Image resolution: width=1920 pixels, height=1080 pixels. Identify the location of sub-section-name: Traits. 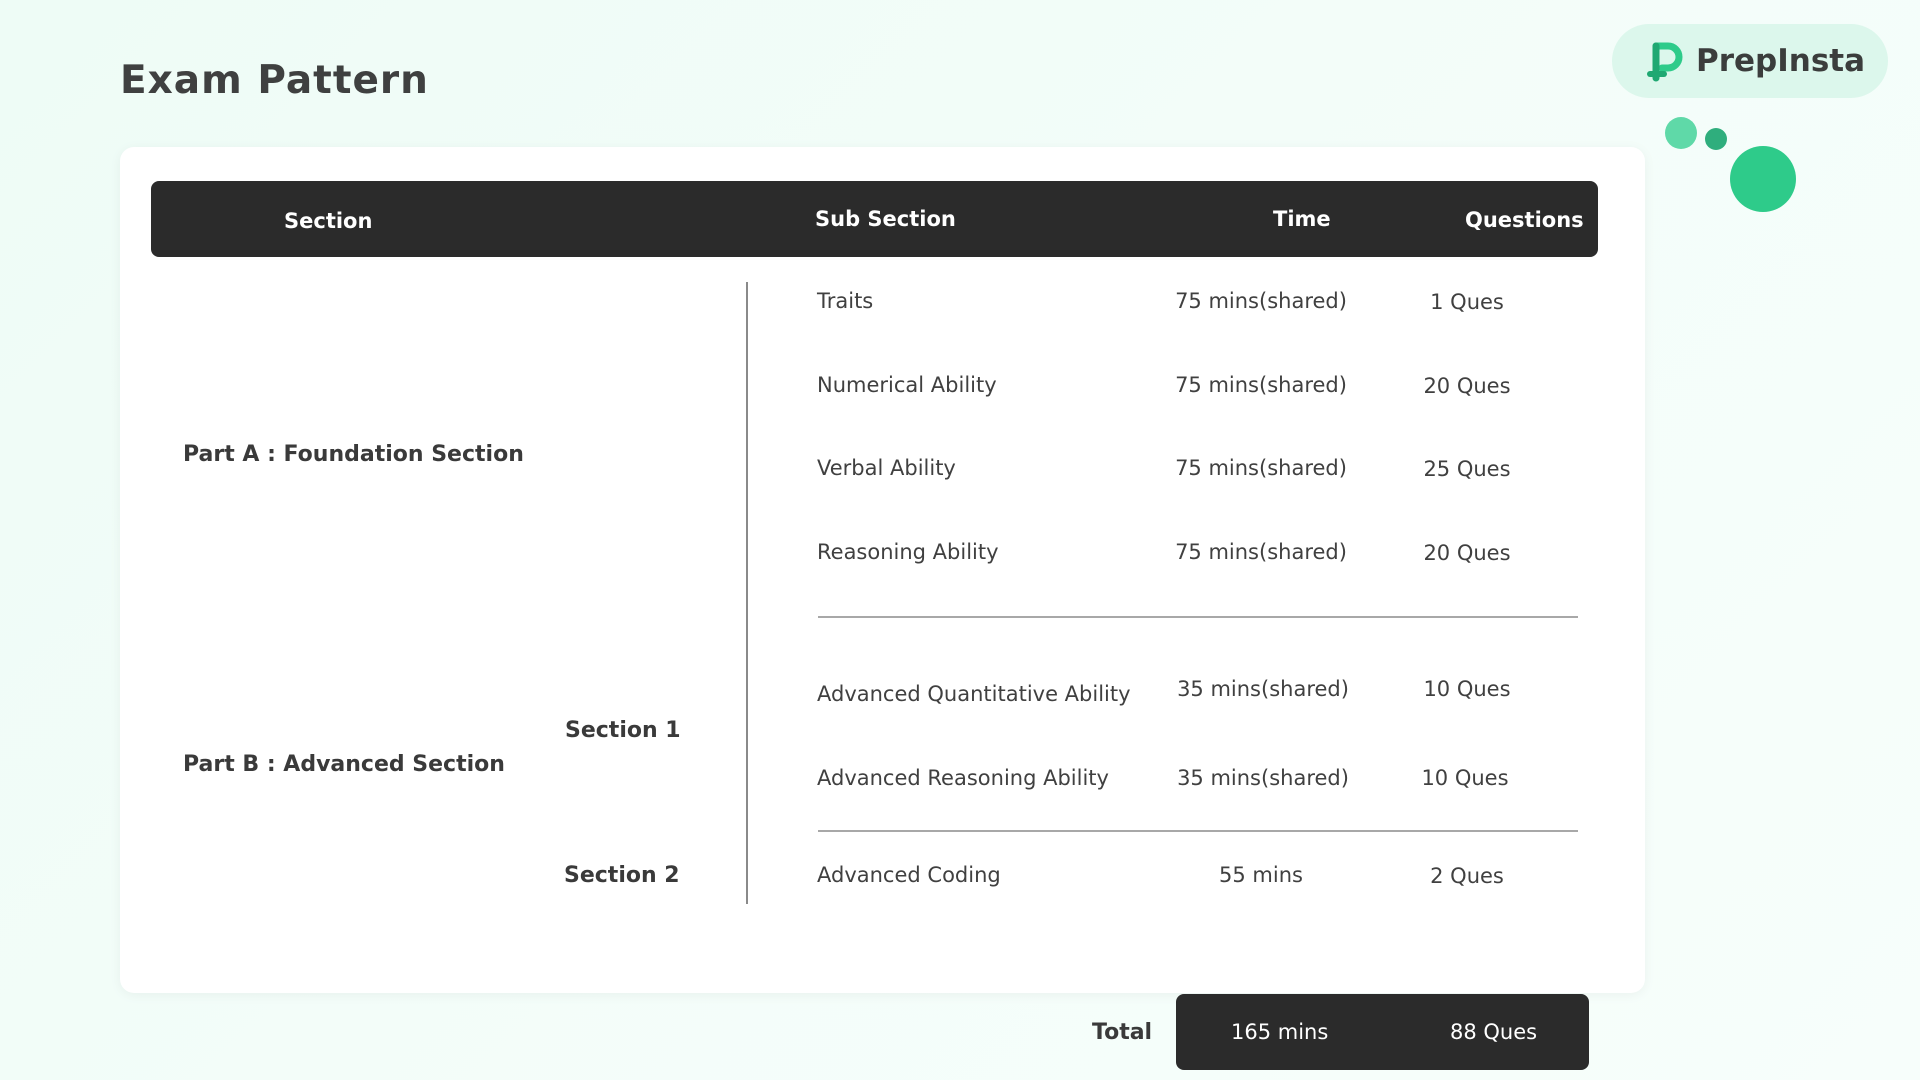
(845, 301).